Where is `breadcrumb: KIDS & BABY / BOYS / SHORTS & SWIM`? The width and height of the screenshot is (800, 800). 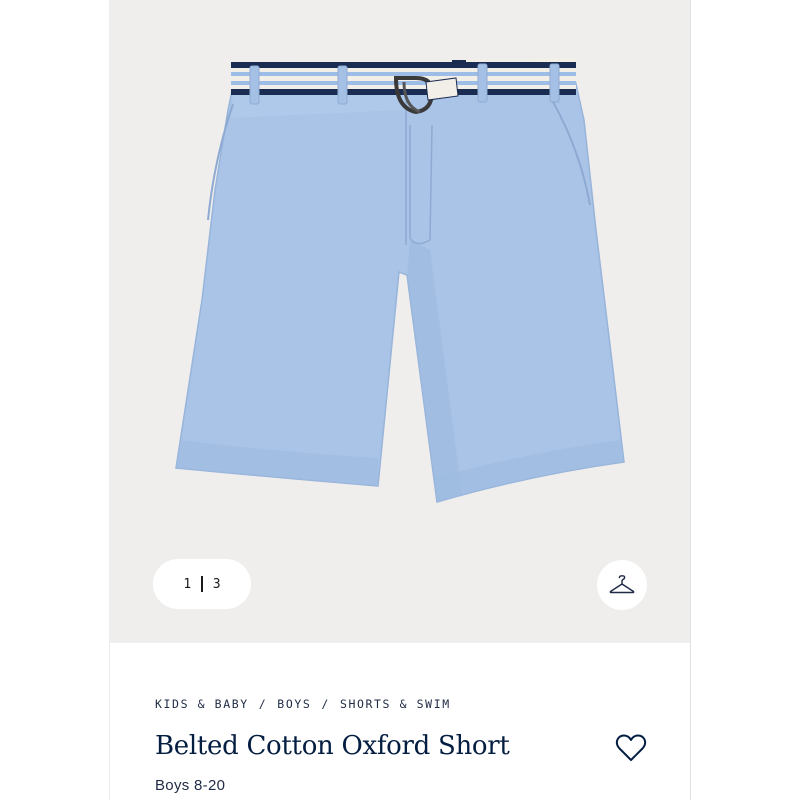 breadcrumb: KIDS & BABY / BOYS / SHORTS & SWIM is located at coordinates (303, 704).